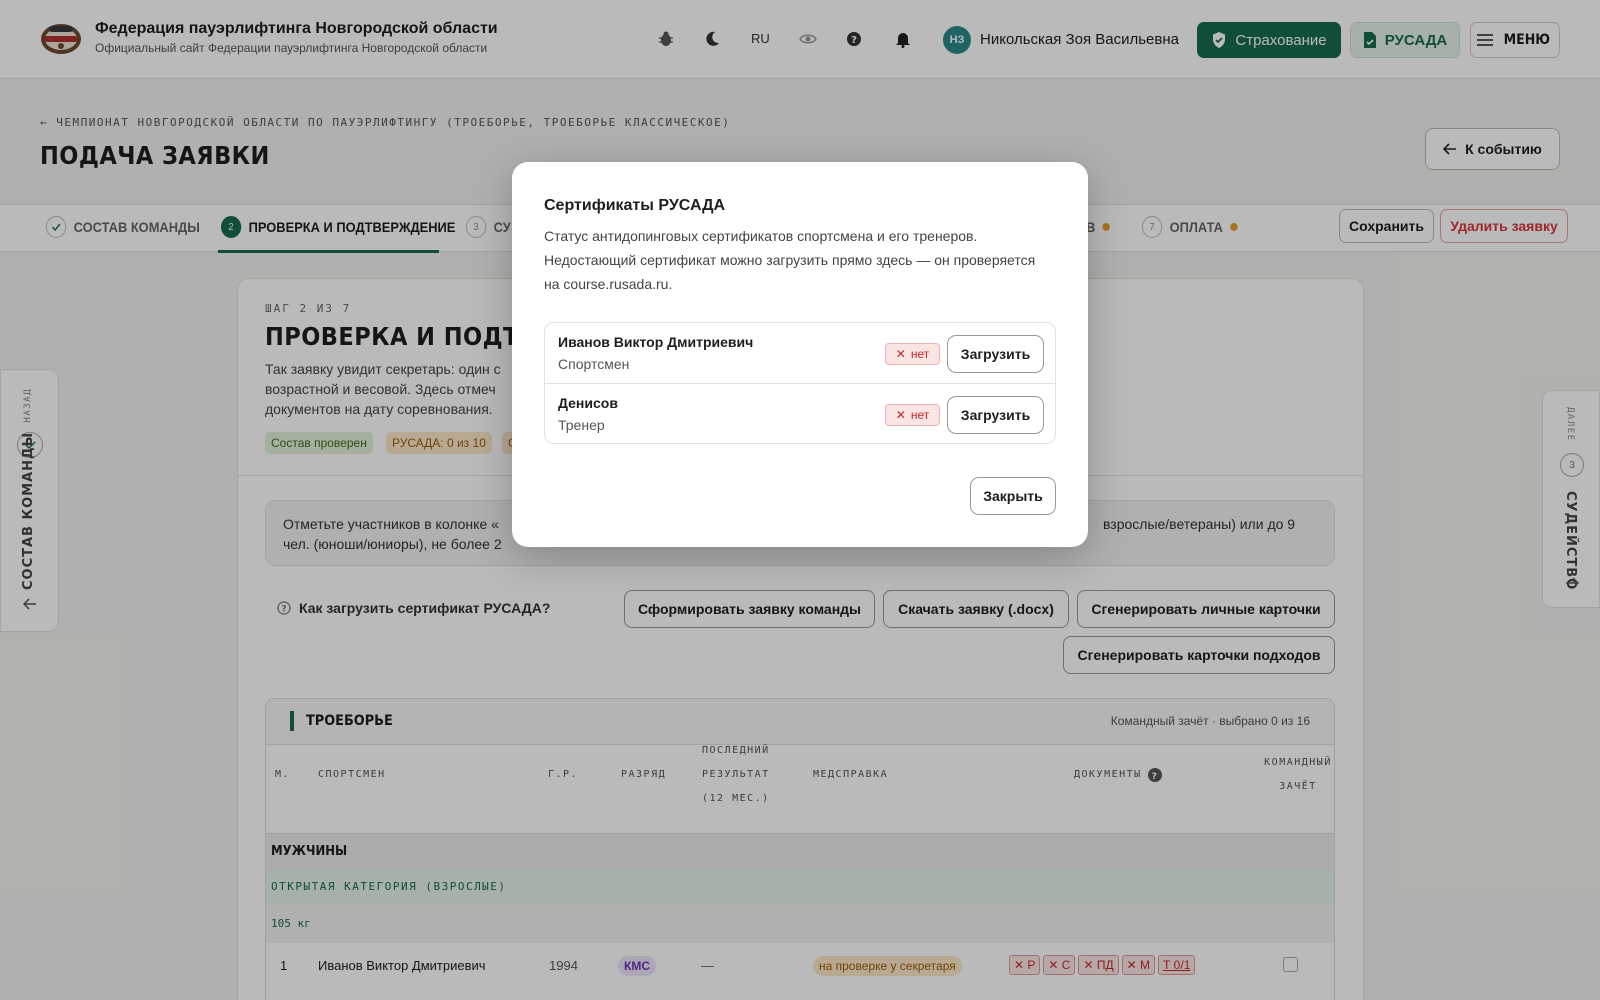  I want to click on close-button: Закрыть, so click(1013, 496).